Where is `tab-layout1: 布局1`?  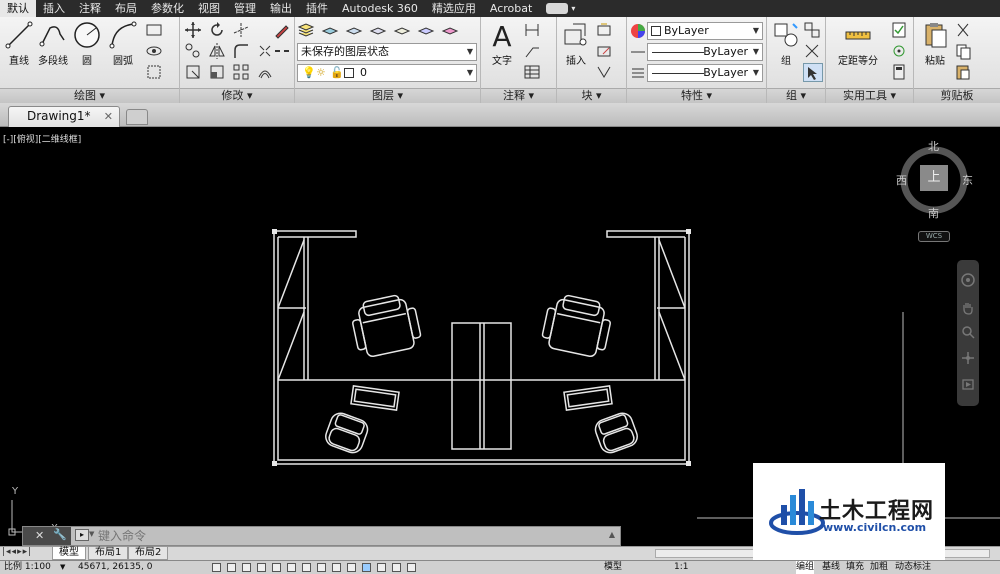 tab-layout1: 布局1 is located at coordinates (108, 553).